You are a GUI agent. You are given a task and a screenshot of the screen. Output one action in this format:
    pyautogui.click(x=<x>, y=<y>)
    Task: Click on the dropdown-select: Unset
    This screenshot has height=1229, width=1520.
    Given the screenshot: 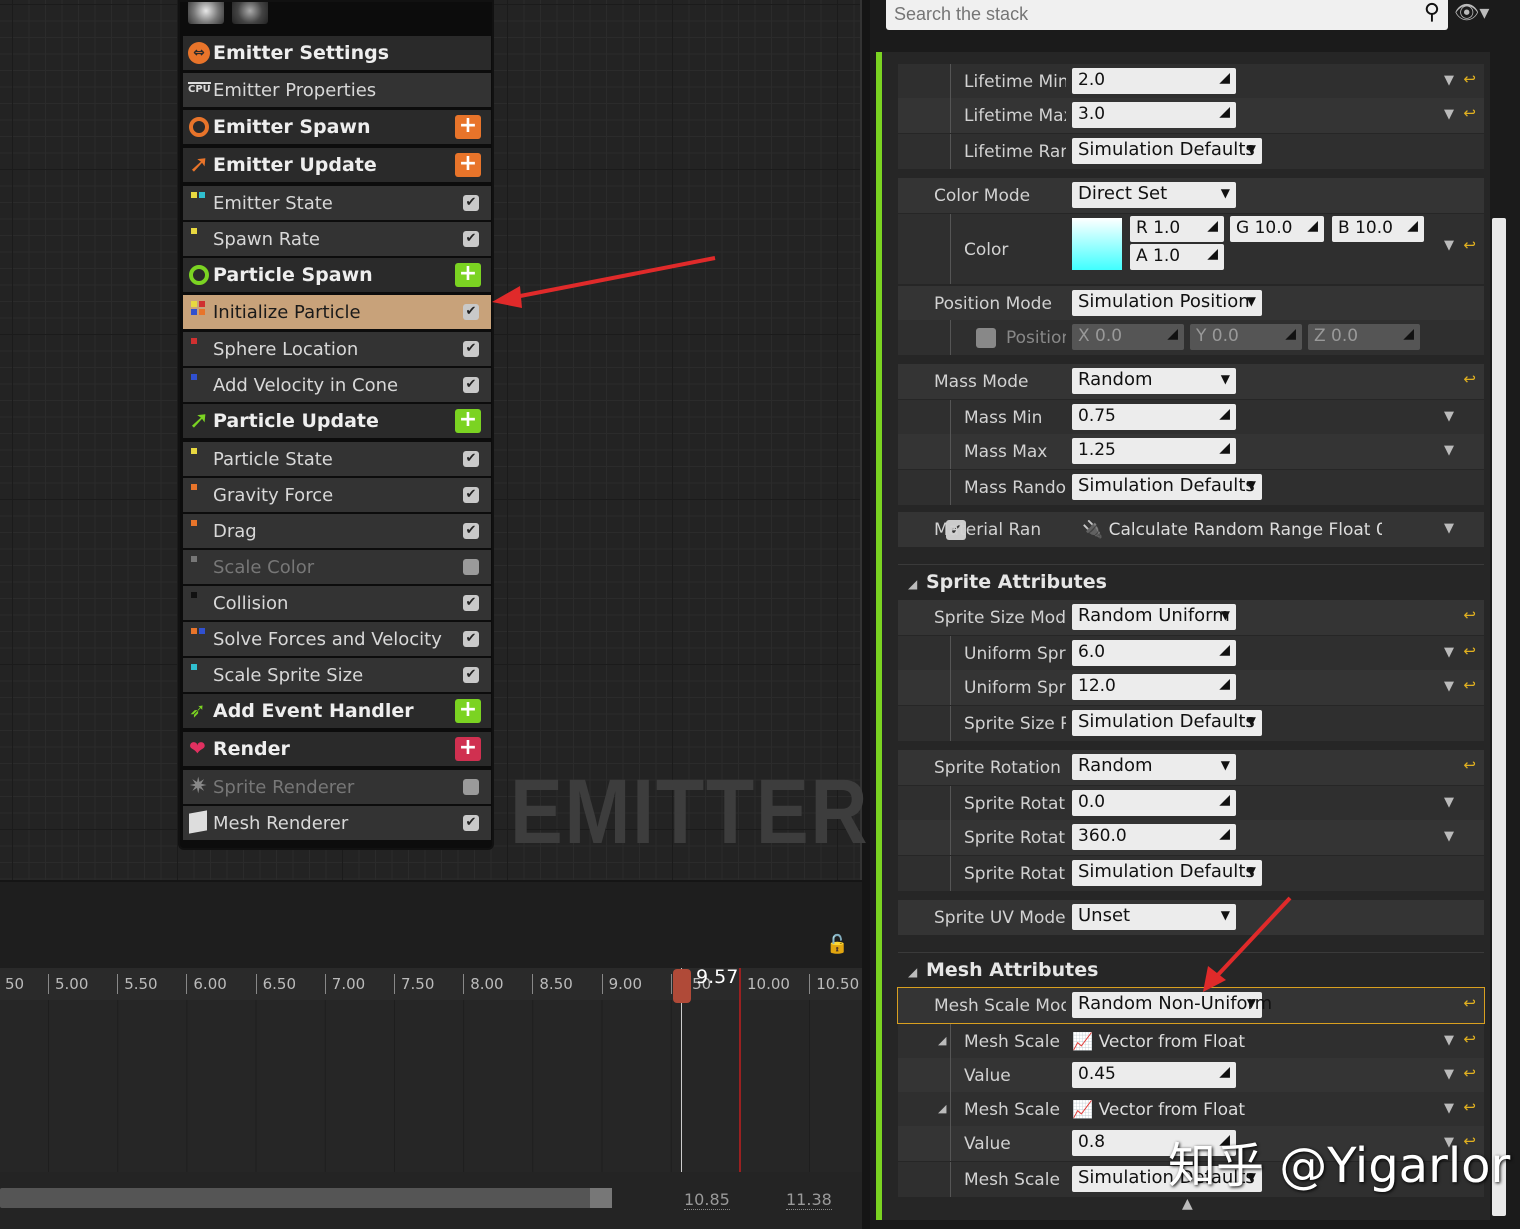 What is the action you would take?
    pyautogui.click(x=1154, y=917)
    